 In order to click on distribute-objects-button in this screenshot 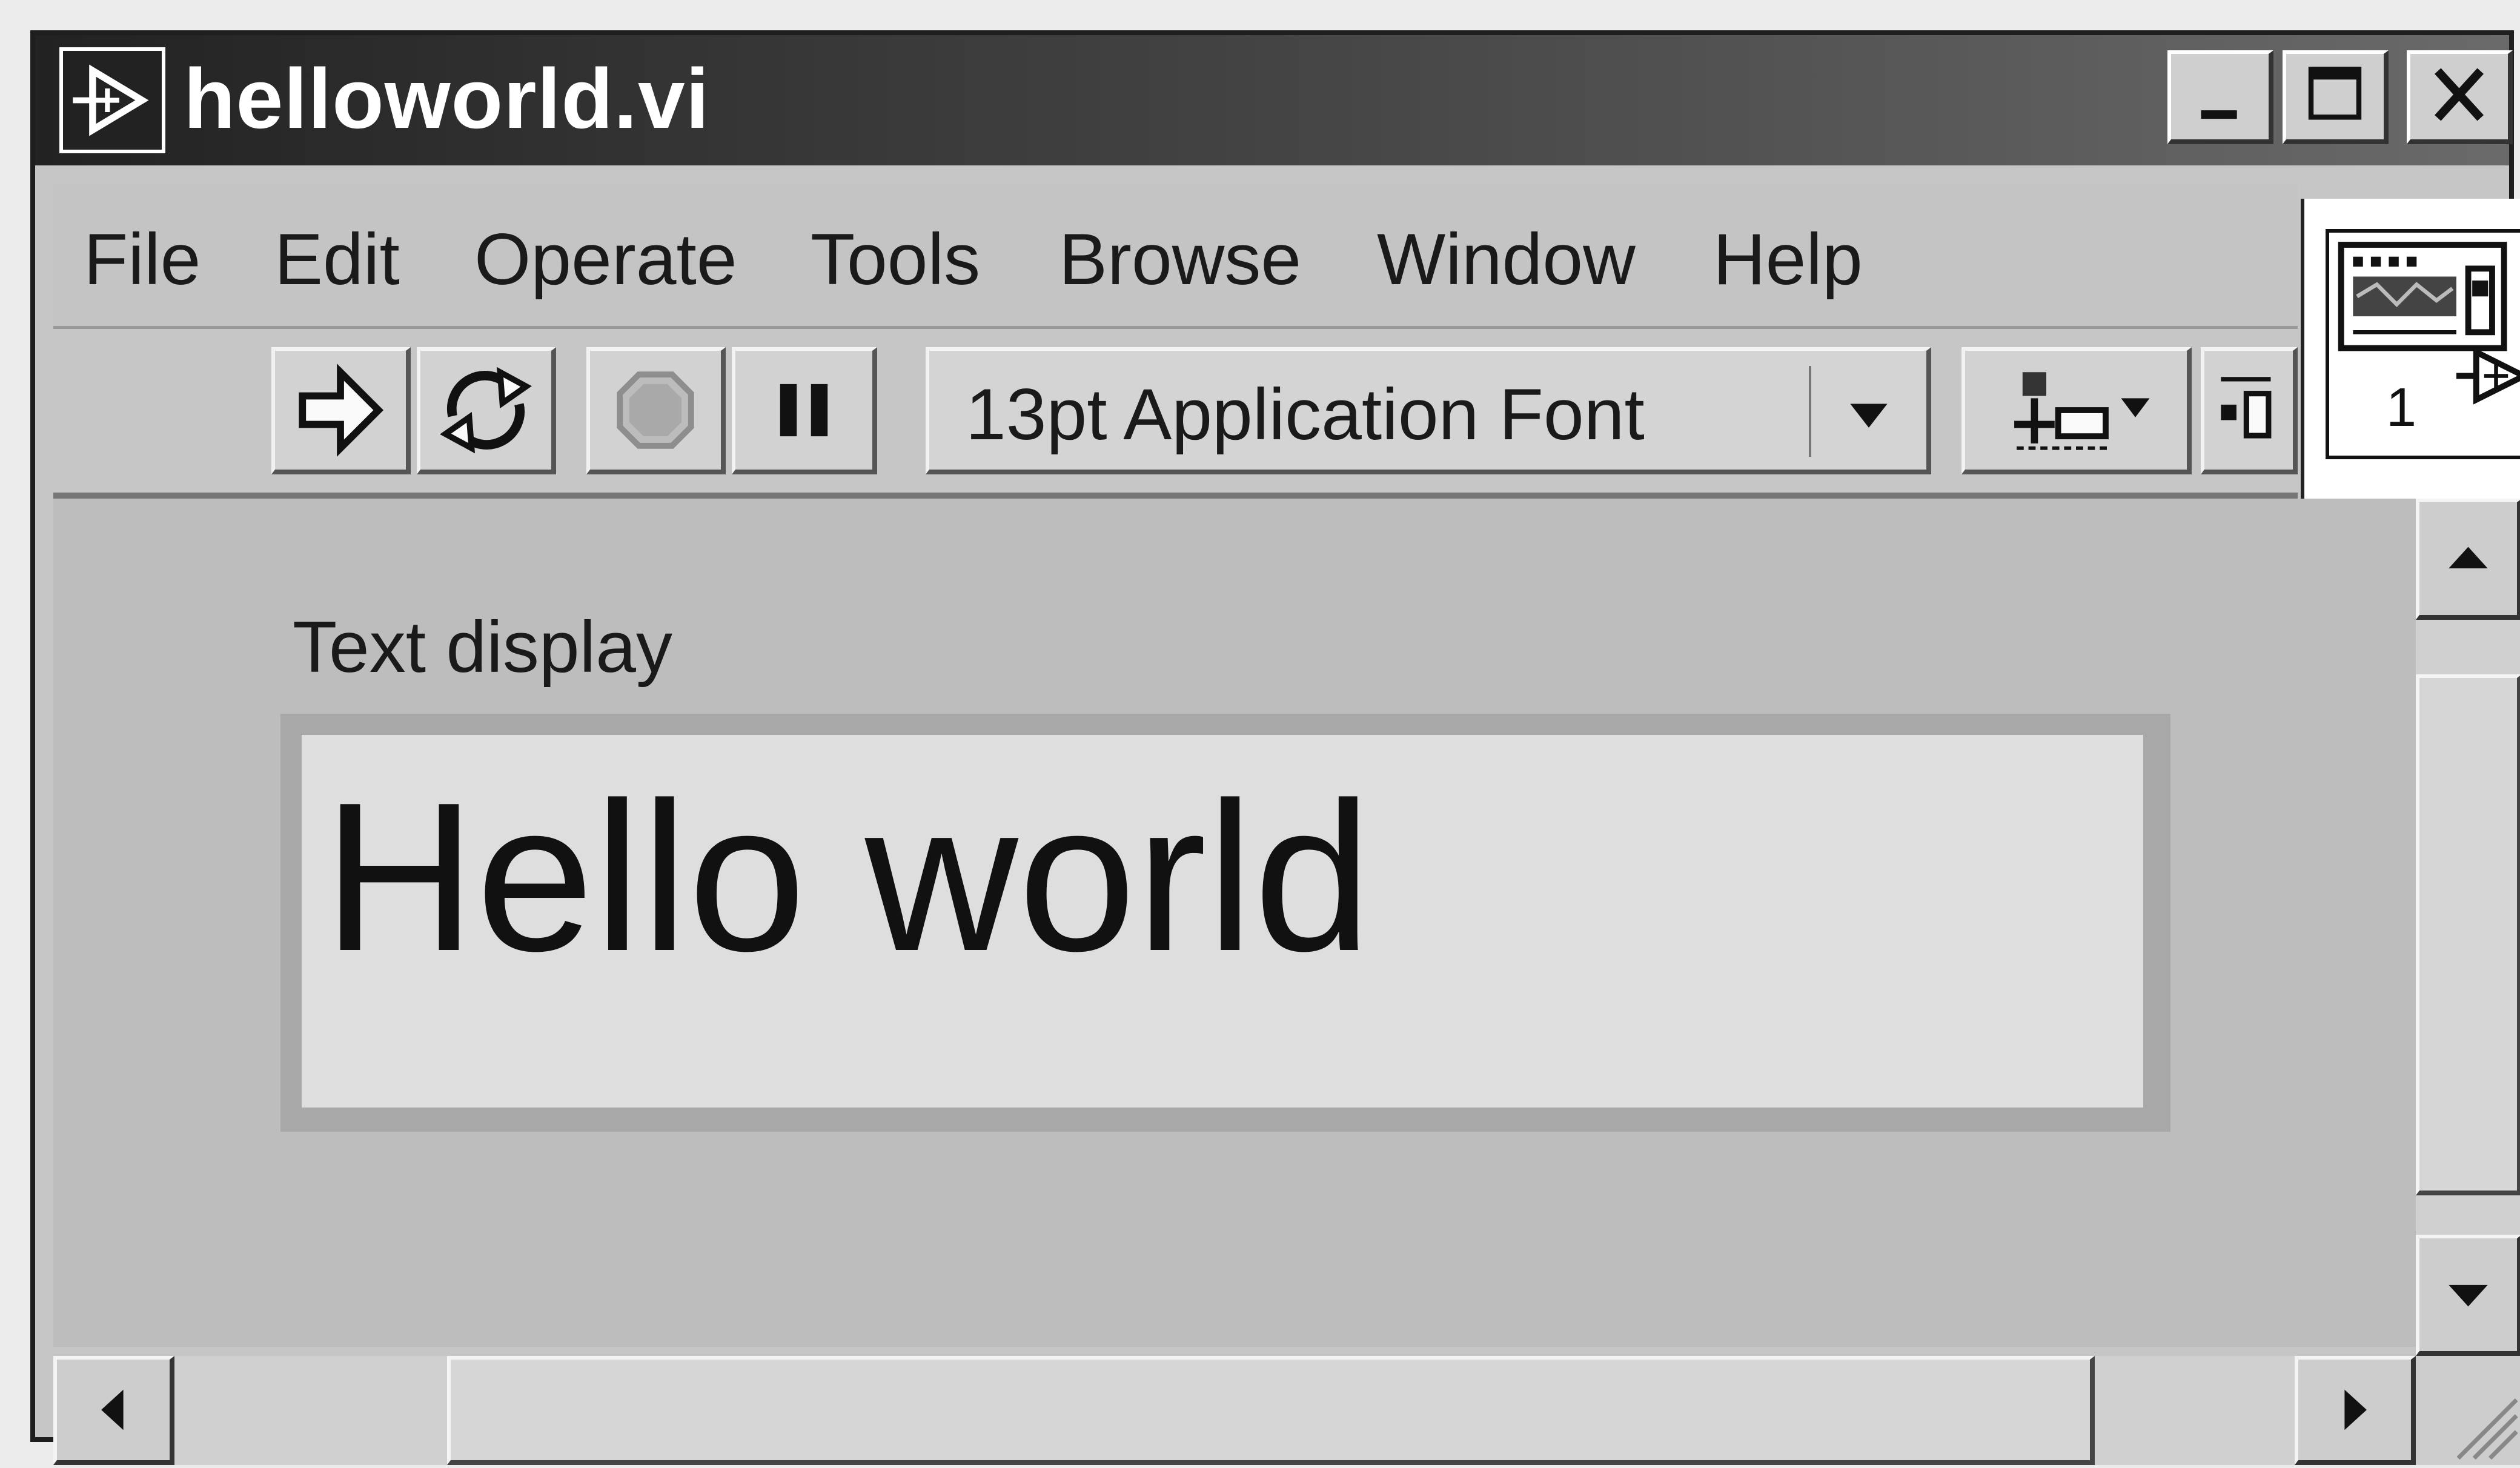, I will do `click(2249, 410)`.